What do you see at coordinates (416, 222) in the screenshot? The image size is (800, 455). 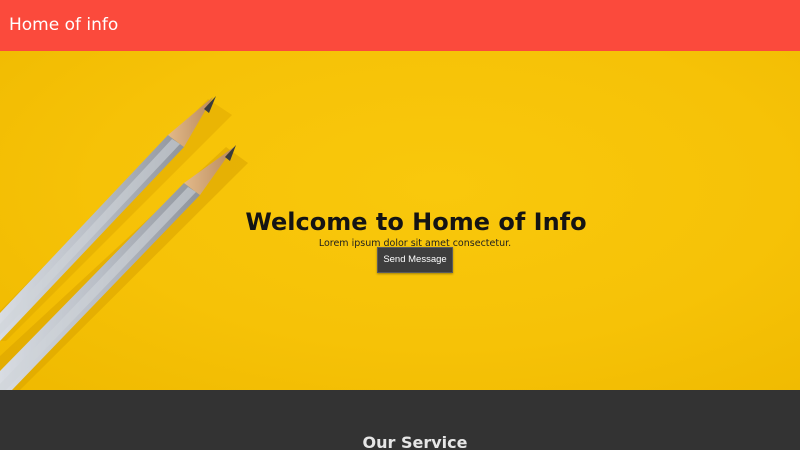 I see `hero-title: Welcome to Home of Info` at bounding box center [416, 222].